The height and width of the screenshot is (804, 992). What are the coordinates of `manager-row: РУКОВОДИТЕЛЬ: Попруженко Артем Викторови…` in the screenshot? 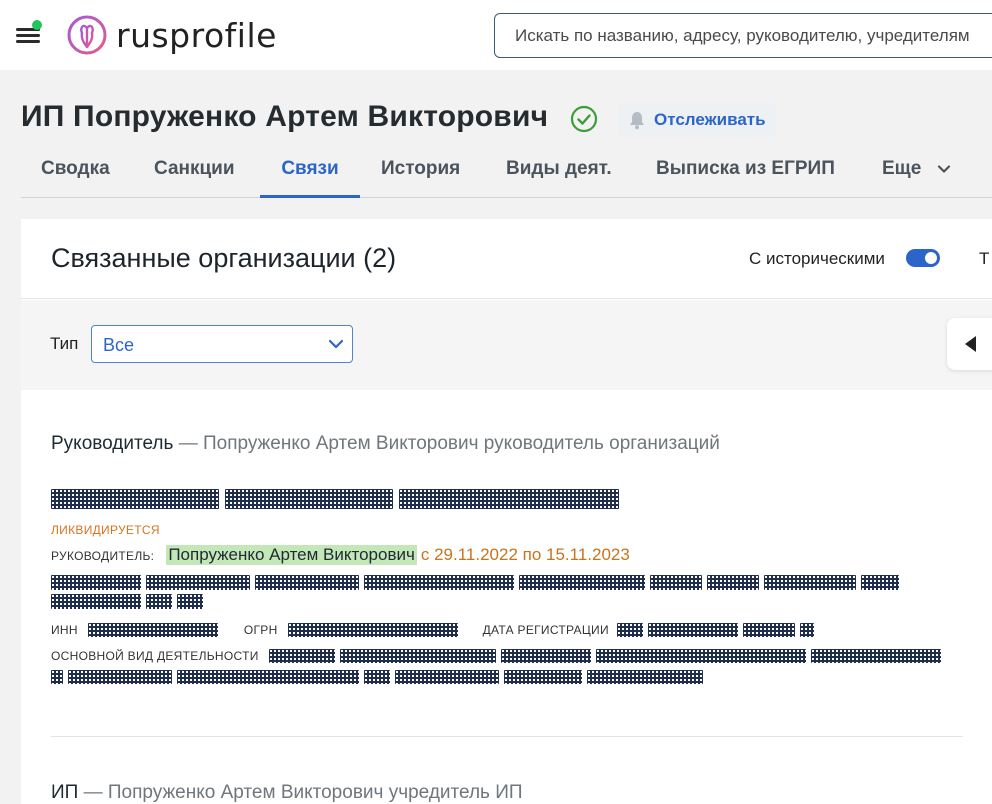 It's located at (340, 555).